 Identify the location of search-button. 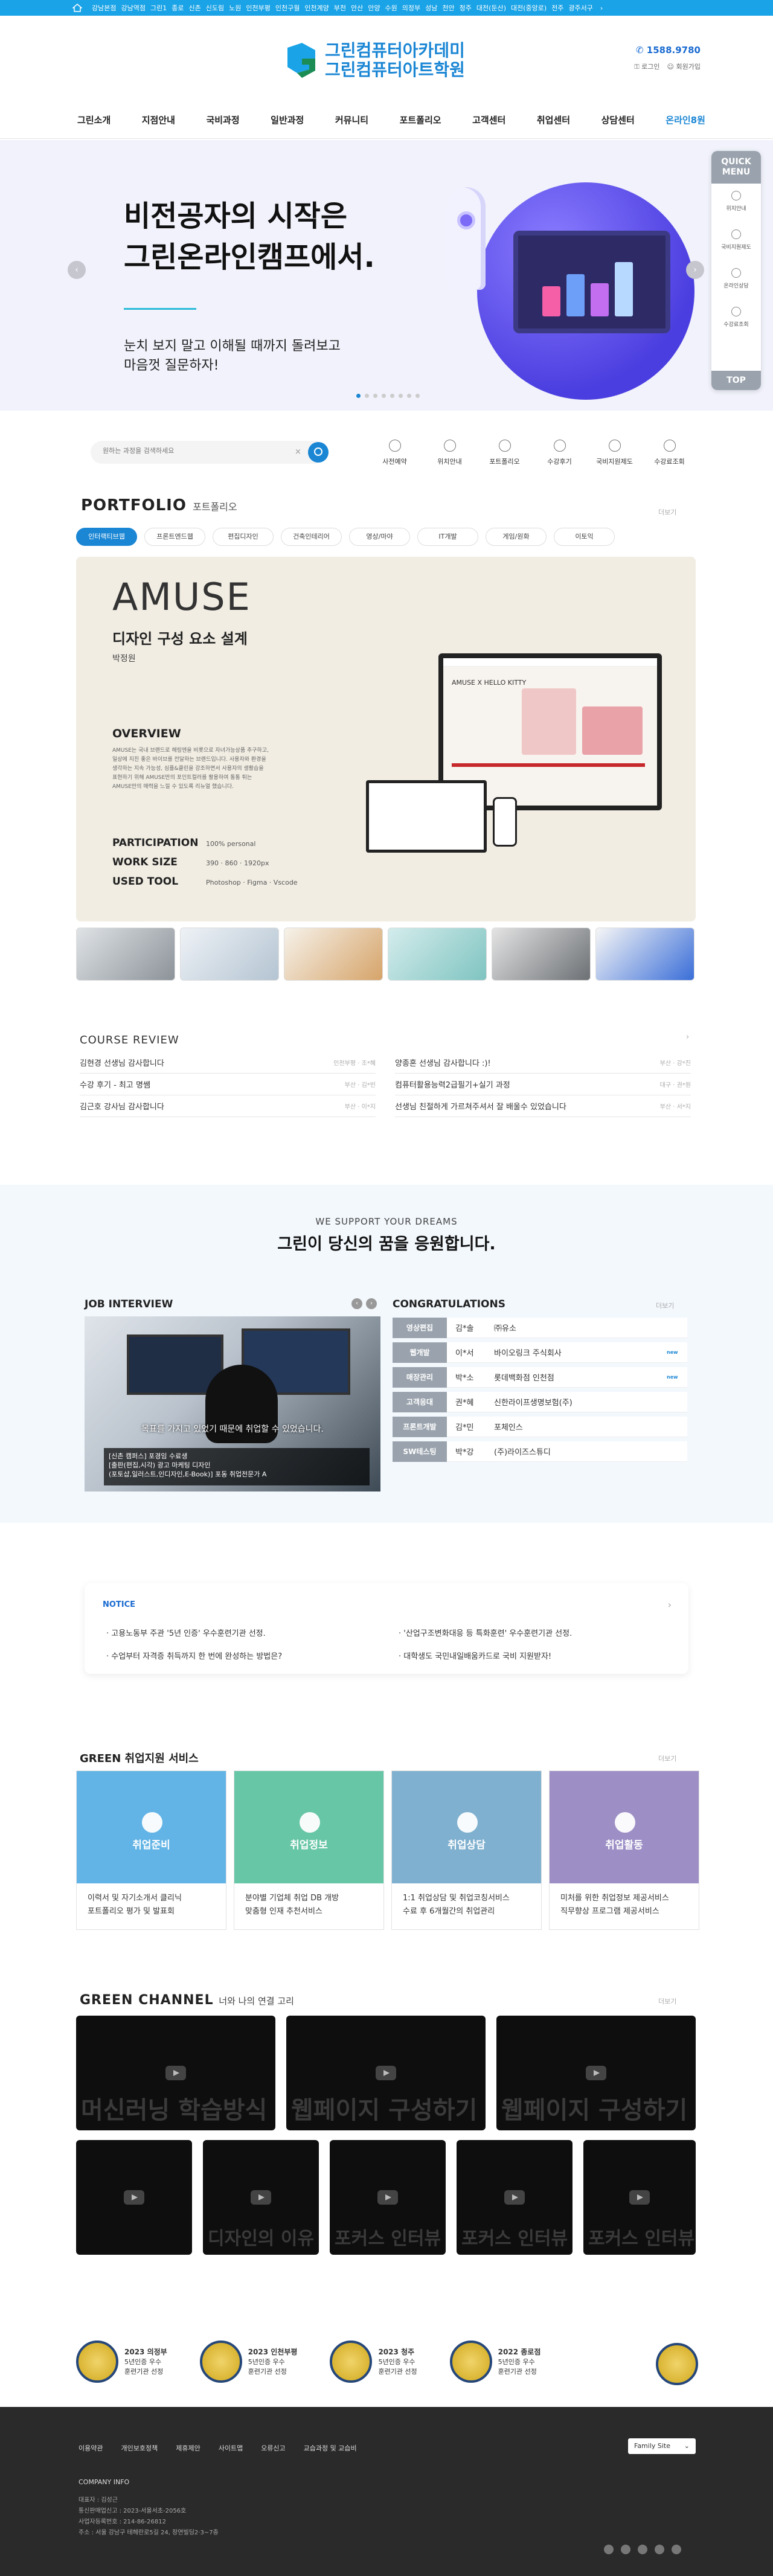
(318, 452).